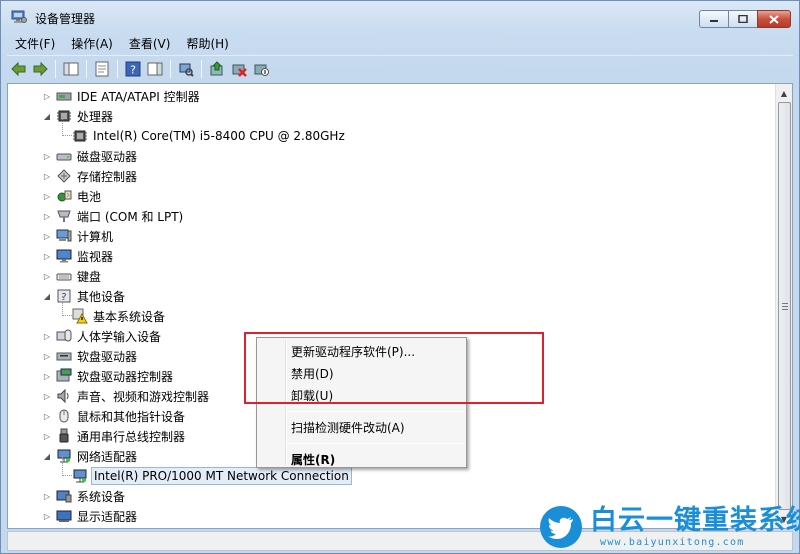 This screenshot has width=800, height=554. Describe the element at coordinates (122, 96) in the screenshot. I see `device-category: ▷ IDE ATA/ATAPI 控制器` at that location.